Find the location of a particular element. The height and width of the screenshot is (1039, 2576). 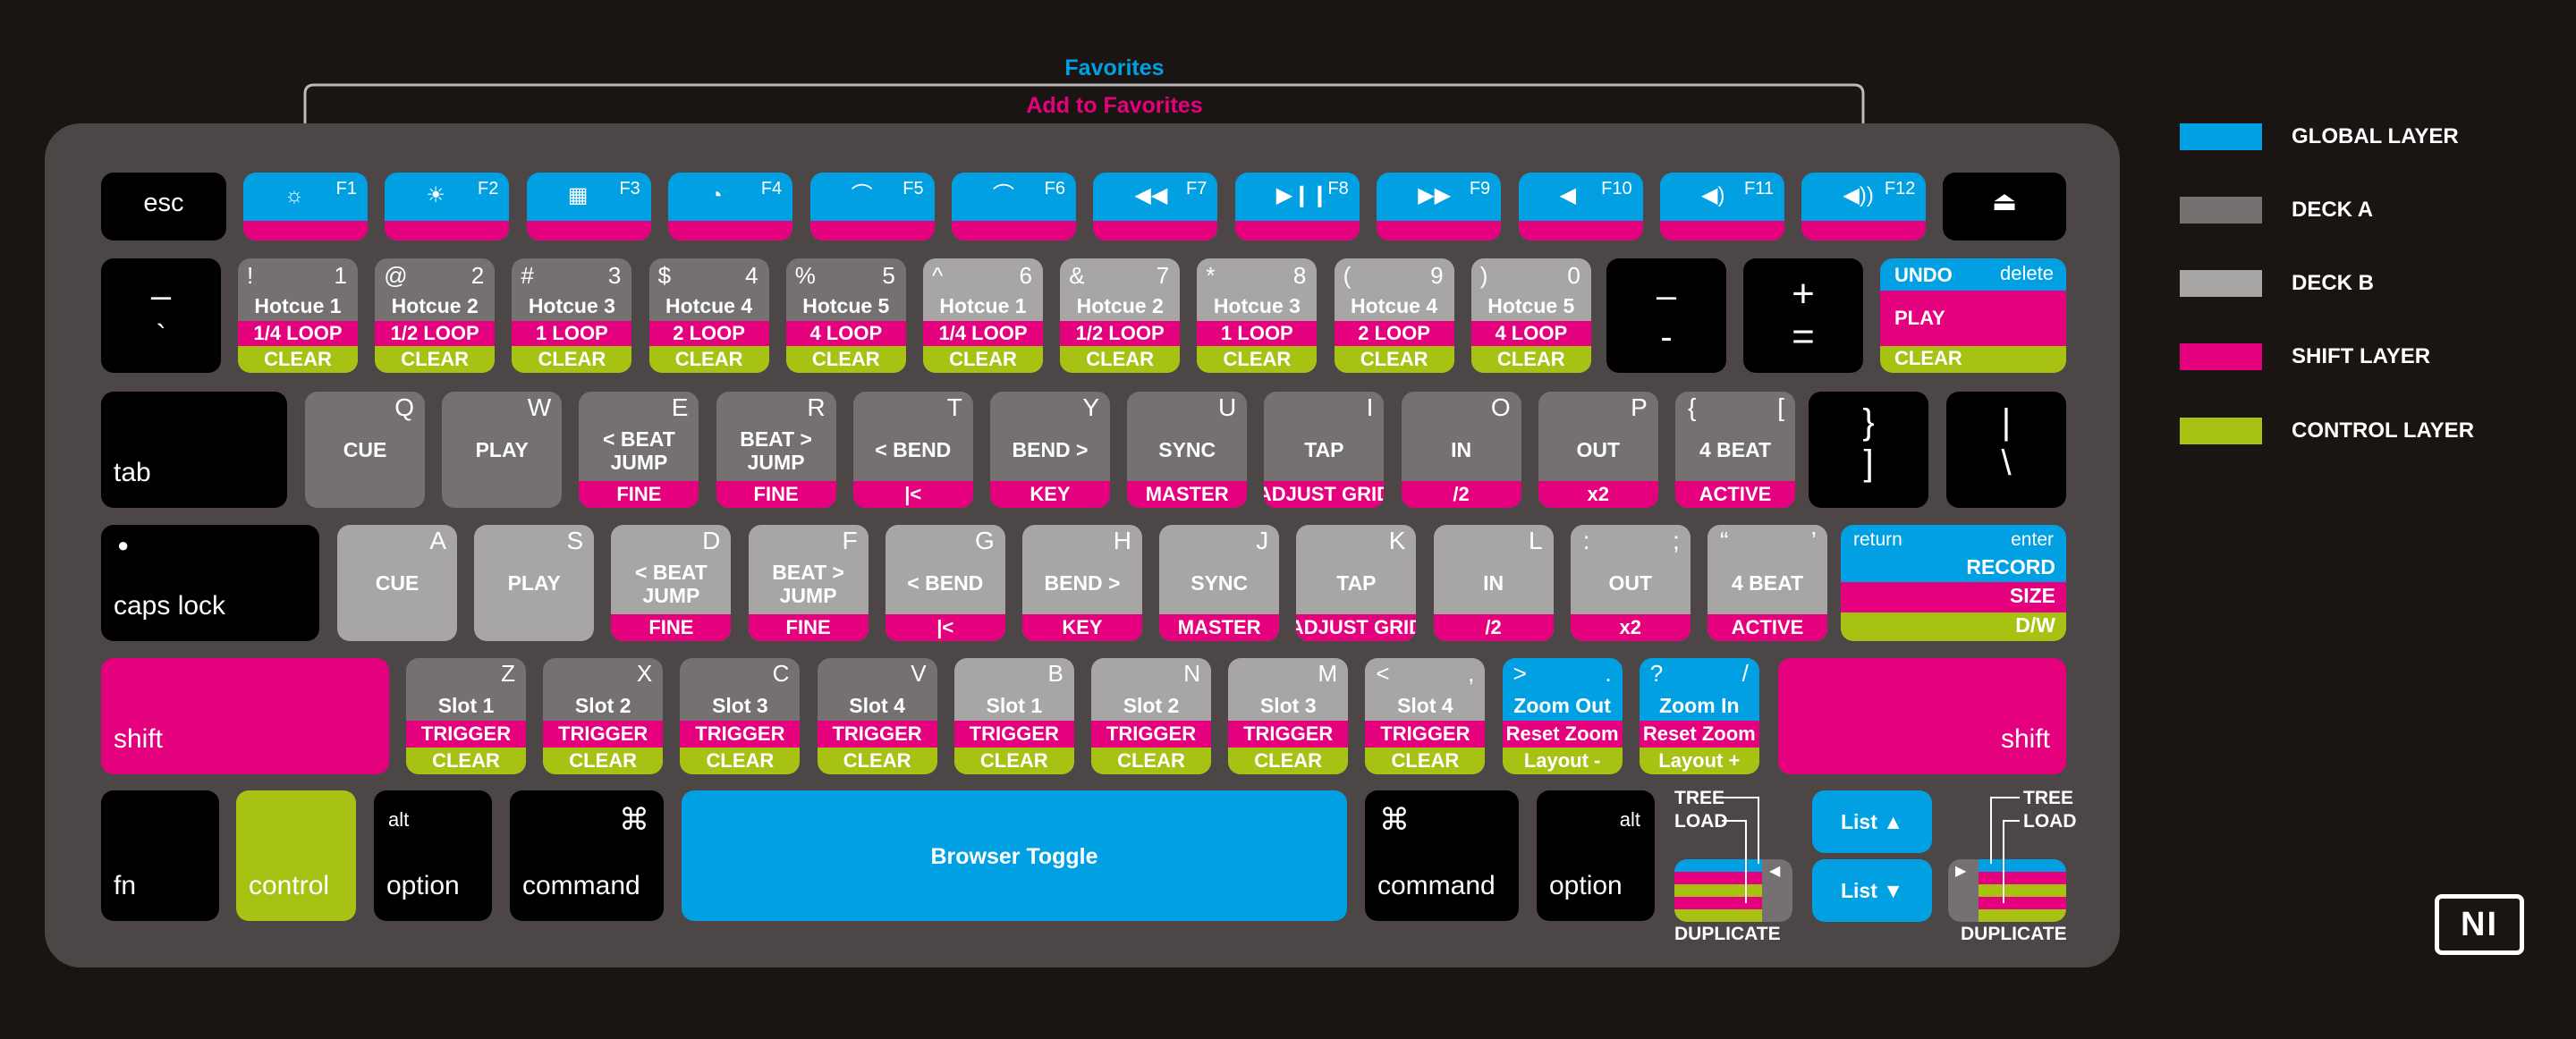

legend-label: DECK B is located at coordinates (2333, 283).